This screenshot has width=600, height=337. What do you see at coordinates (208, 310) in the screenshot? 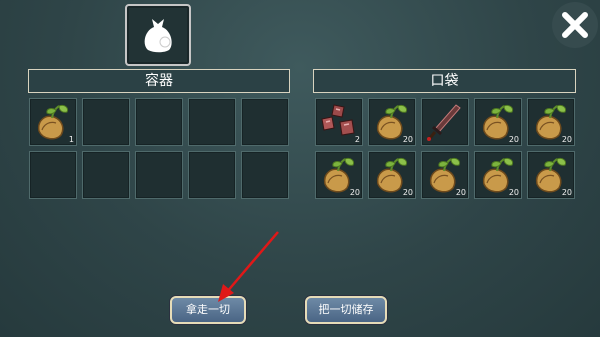
I see `take-all-button: 拿走一切` at bounding box center [208, 310].